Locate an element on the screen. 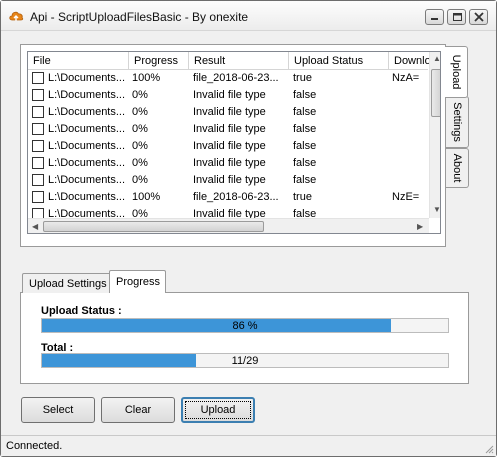 This screenshot has height=457, width=497. scroll-down-icon: ▼ is located at coordinates (436, 209).